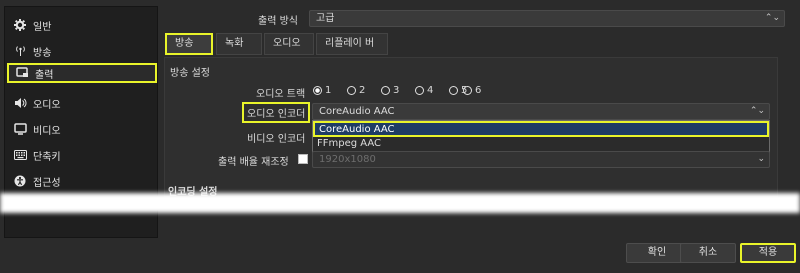 The image size is (800, 273). I want to click on tab-audio: 오디오, so click(289, 44).